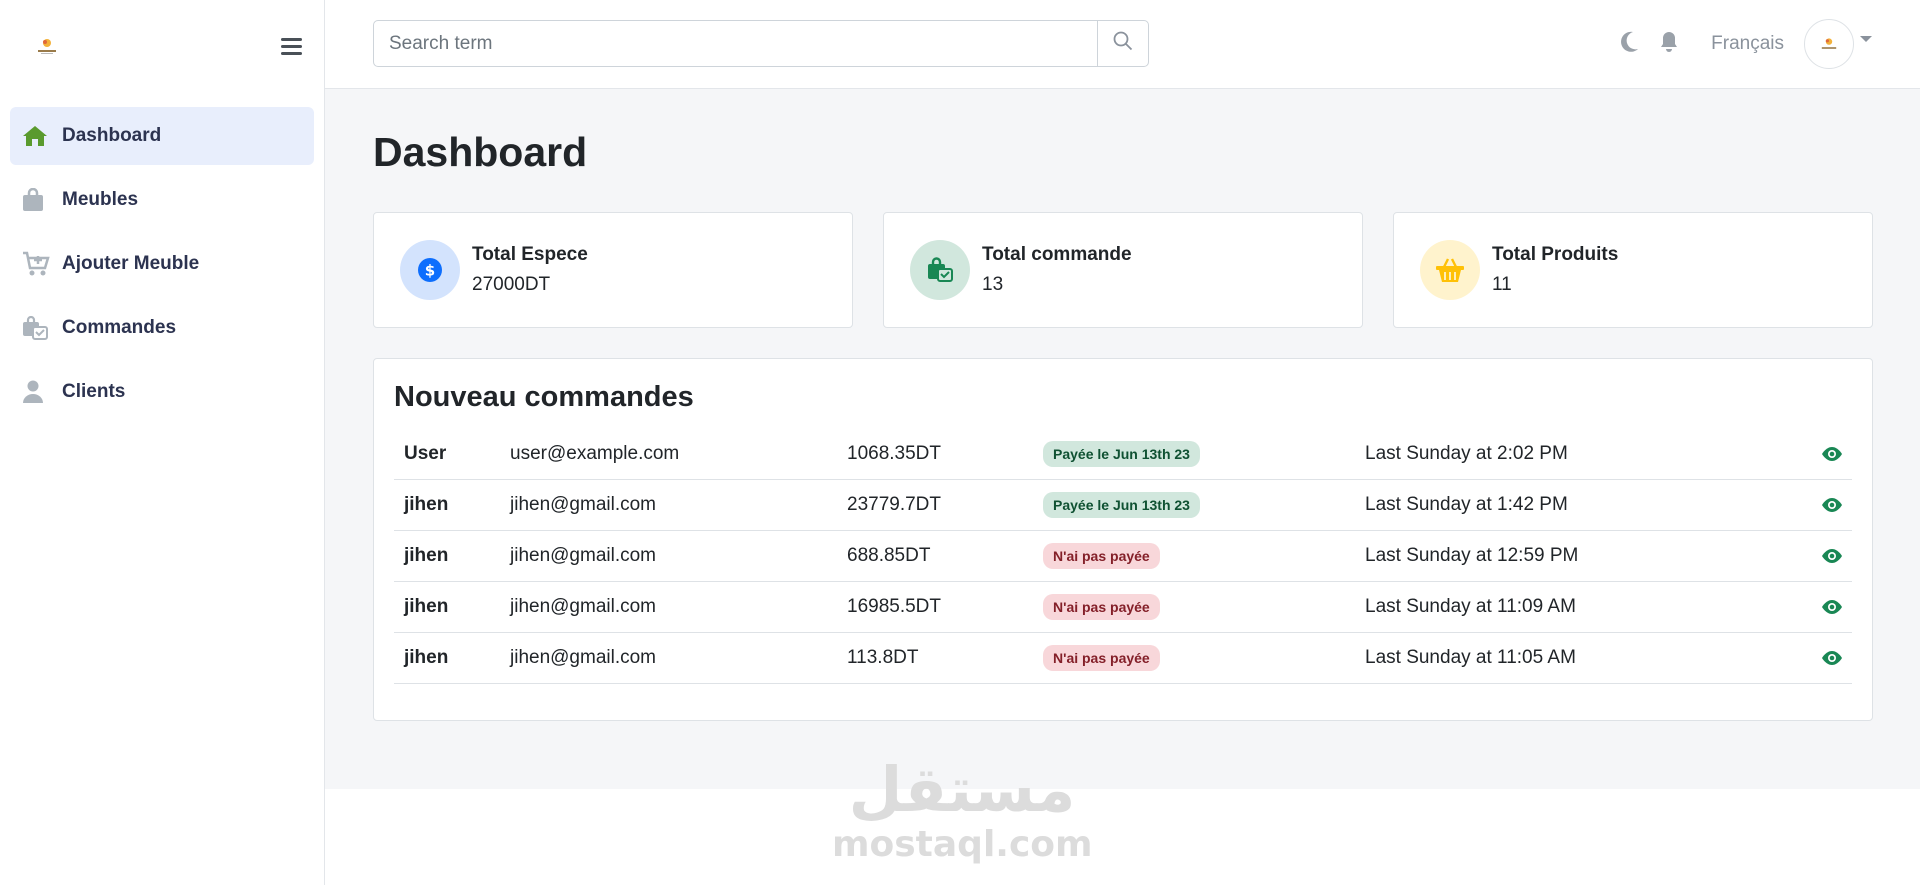 The height and width of the screenshot is (885, 1920). What do you see at coordinates (889, 555) in the screenshot?
I see `order-amount: 688.85DT` at bounding box center [889, 555].